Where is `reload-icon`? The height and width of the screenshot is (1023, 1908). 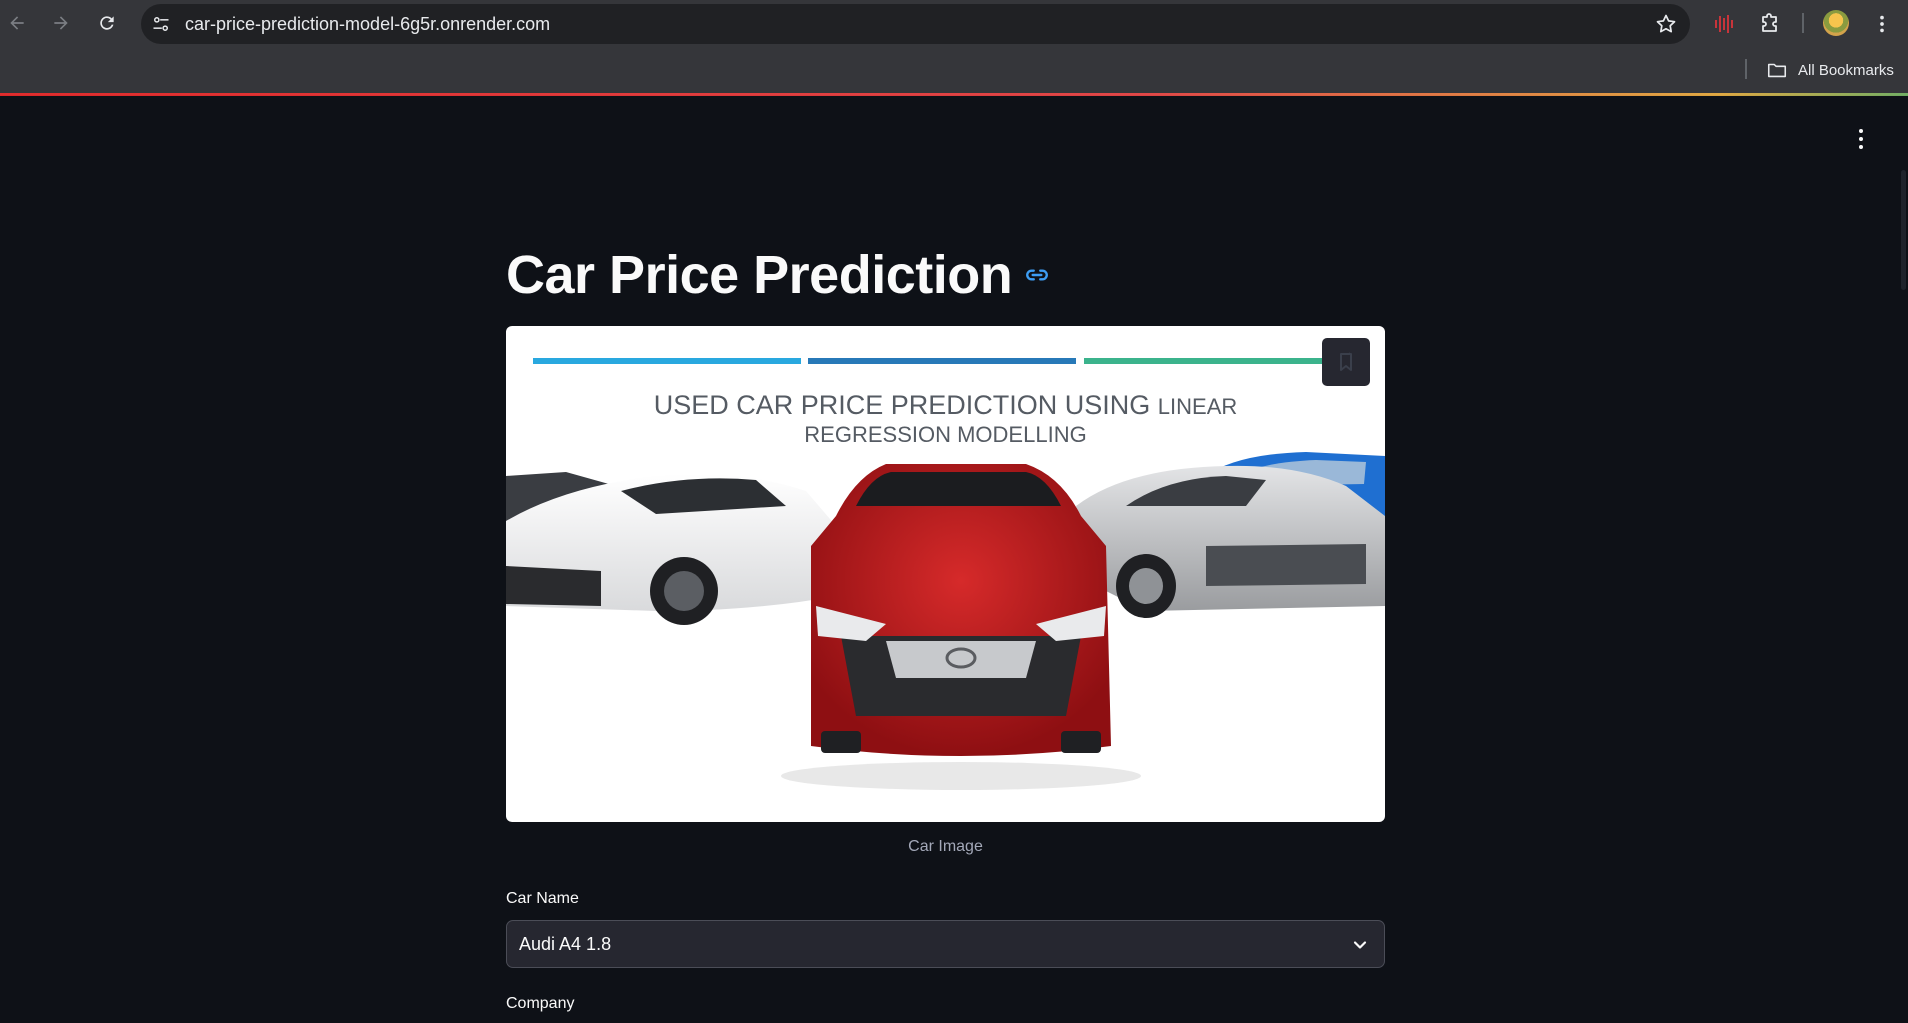 reload-icon is located at coordinates (107, 23).